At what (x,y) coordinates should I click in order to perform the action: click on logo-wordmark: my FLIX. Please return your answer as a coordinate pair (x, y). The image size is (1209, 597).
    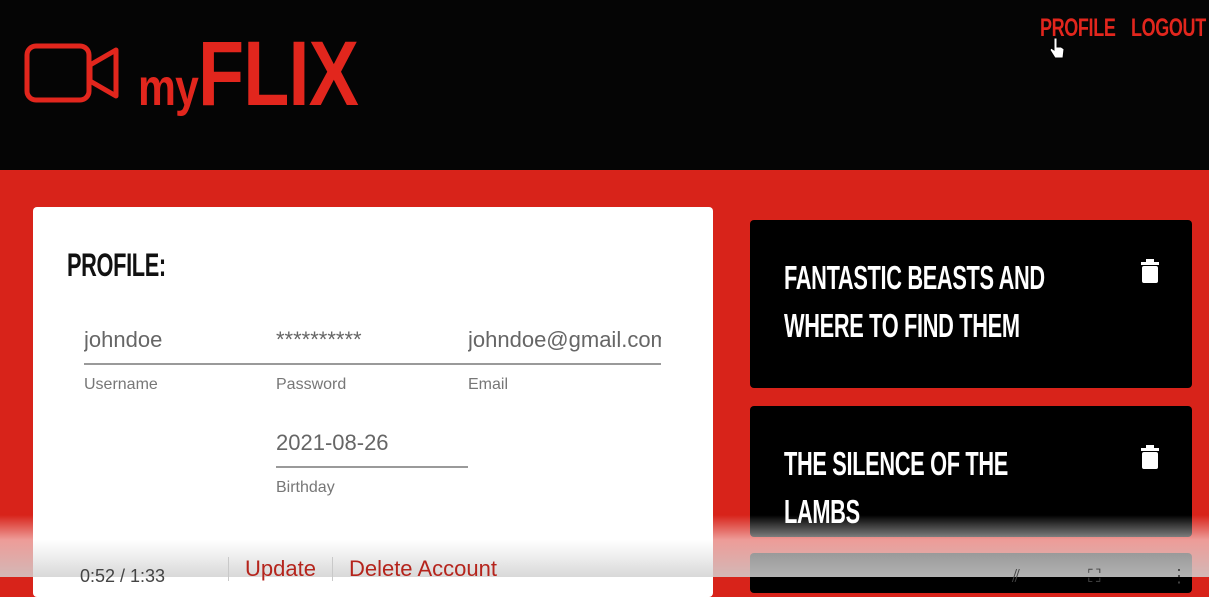
    Looking at the image, I should click on (248, 74).